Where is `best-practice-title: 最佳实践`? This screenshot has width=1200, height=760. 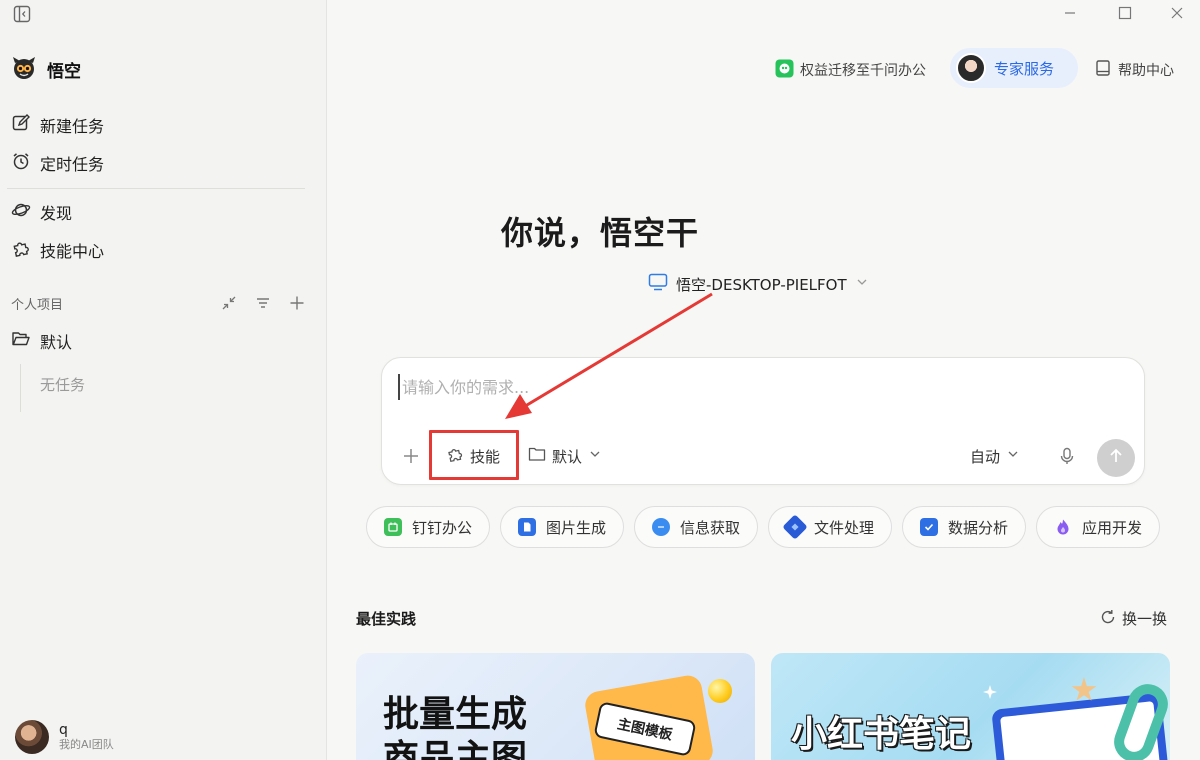 best-practice-title: 最佳实践 is located at coordinates (386, 619).